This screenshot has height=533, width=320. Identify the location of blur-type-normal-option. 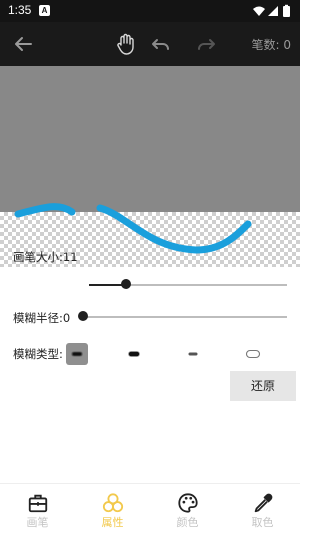
(77, 354).